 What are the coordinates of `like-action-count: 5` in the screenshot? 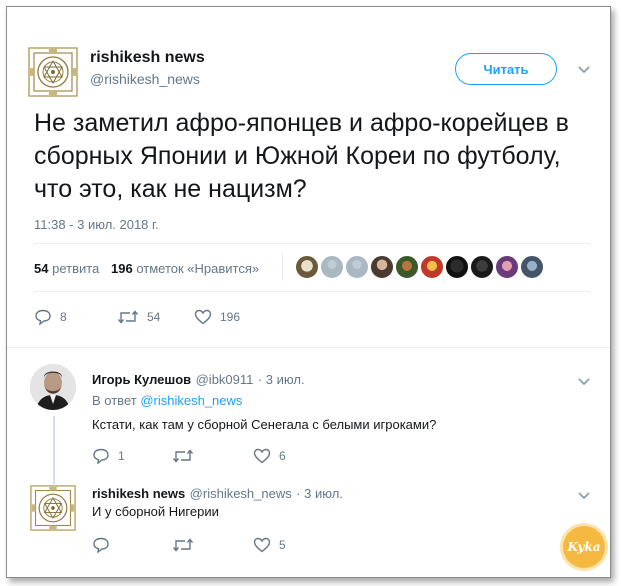 It's located at (282, 545).